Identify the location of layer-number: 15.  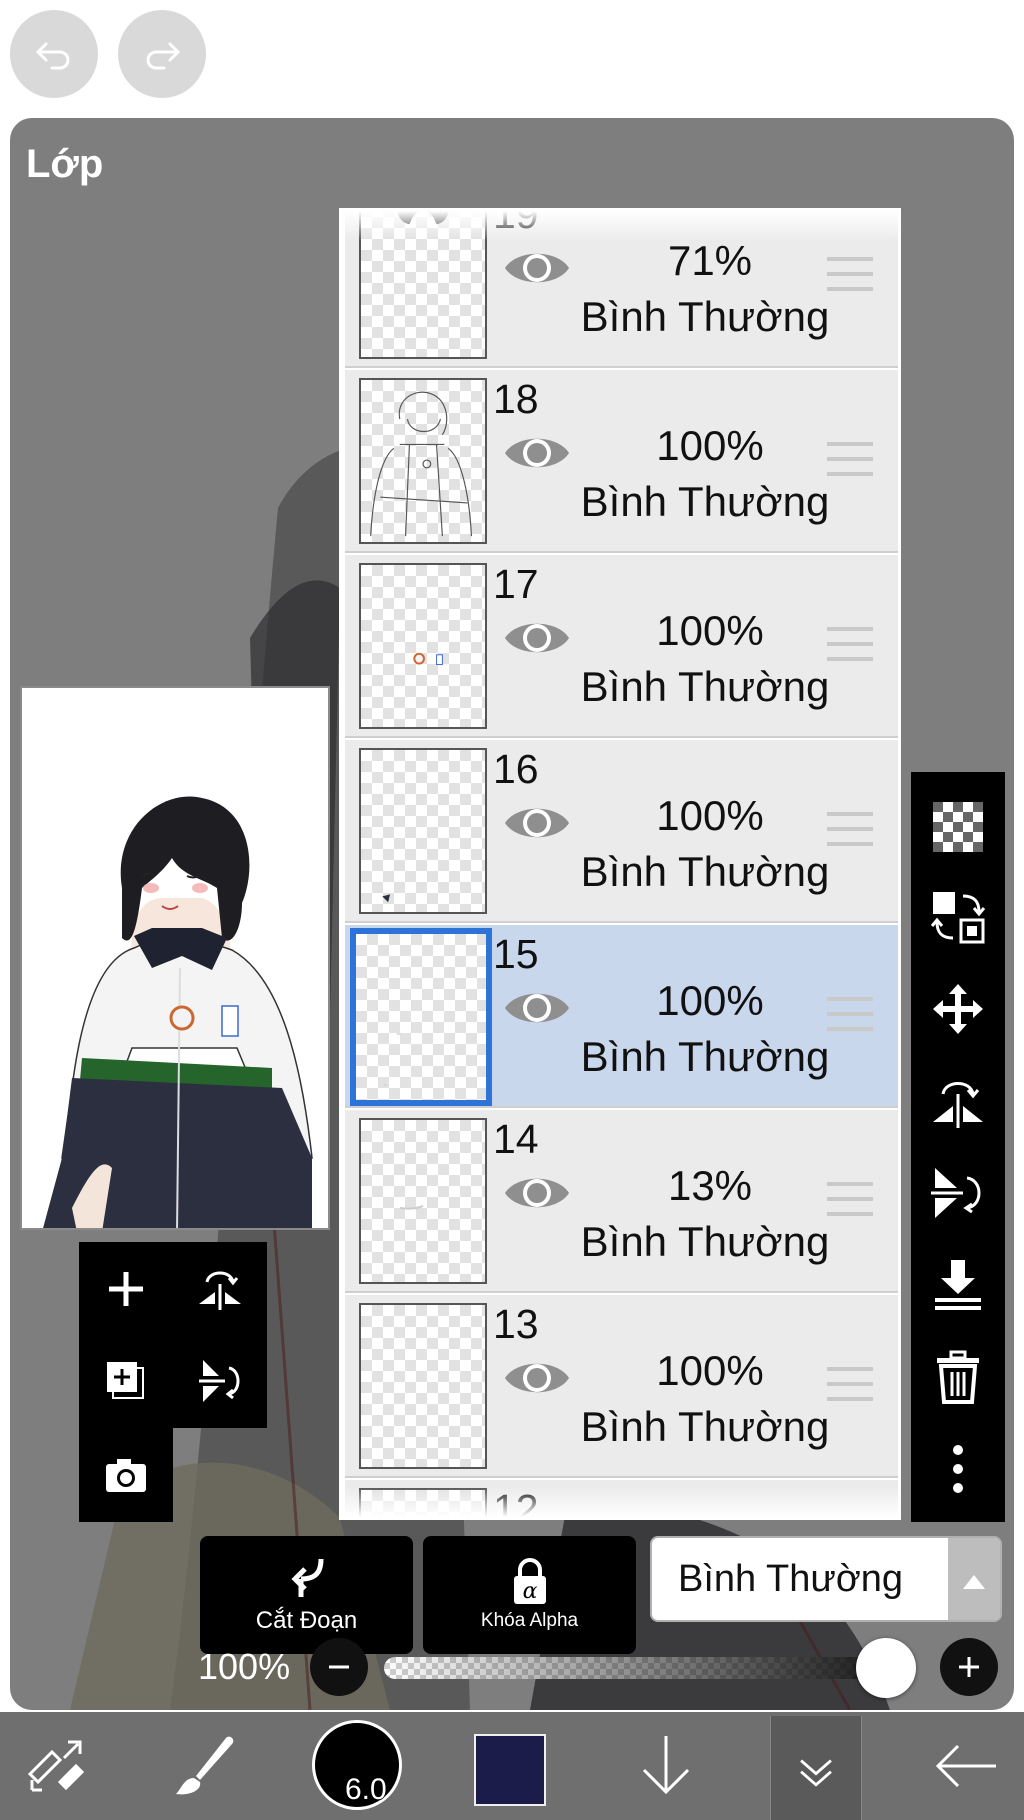
(516, 954).